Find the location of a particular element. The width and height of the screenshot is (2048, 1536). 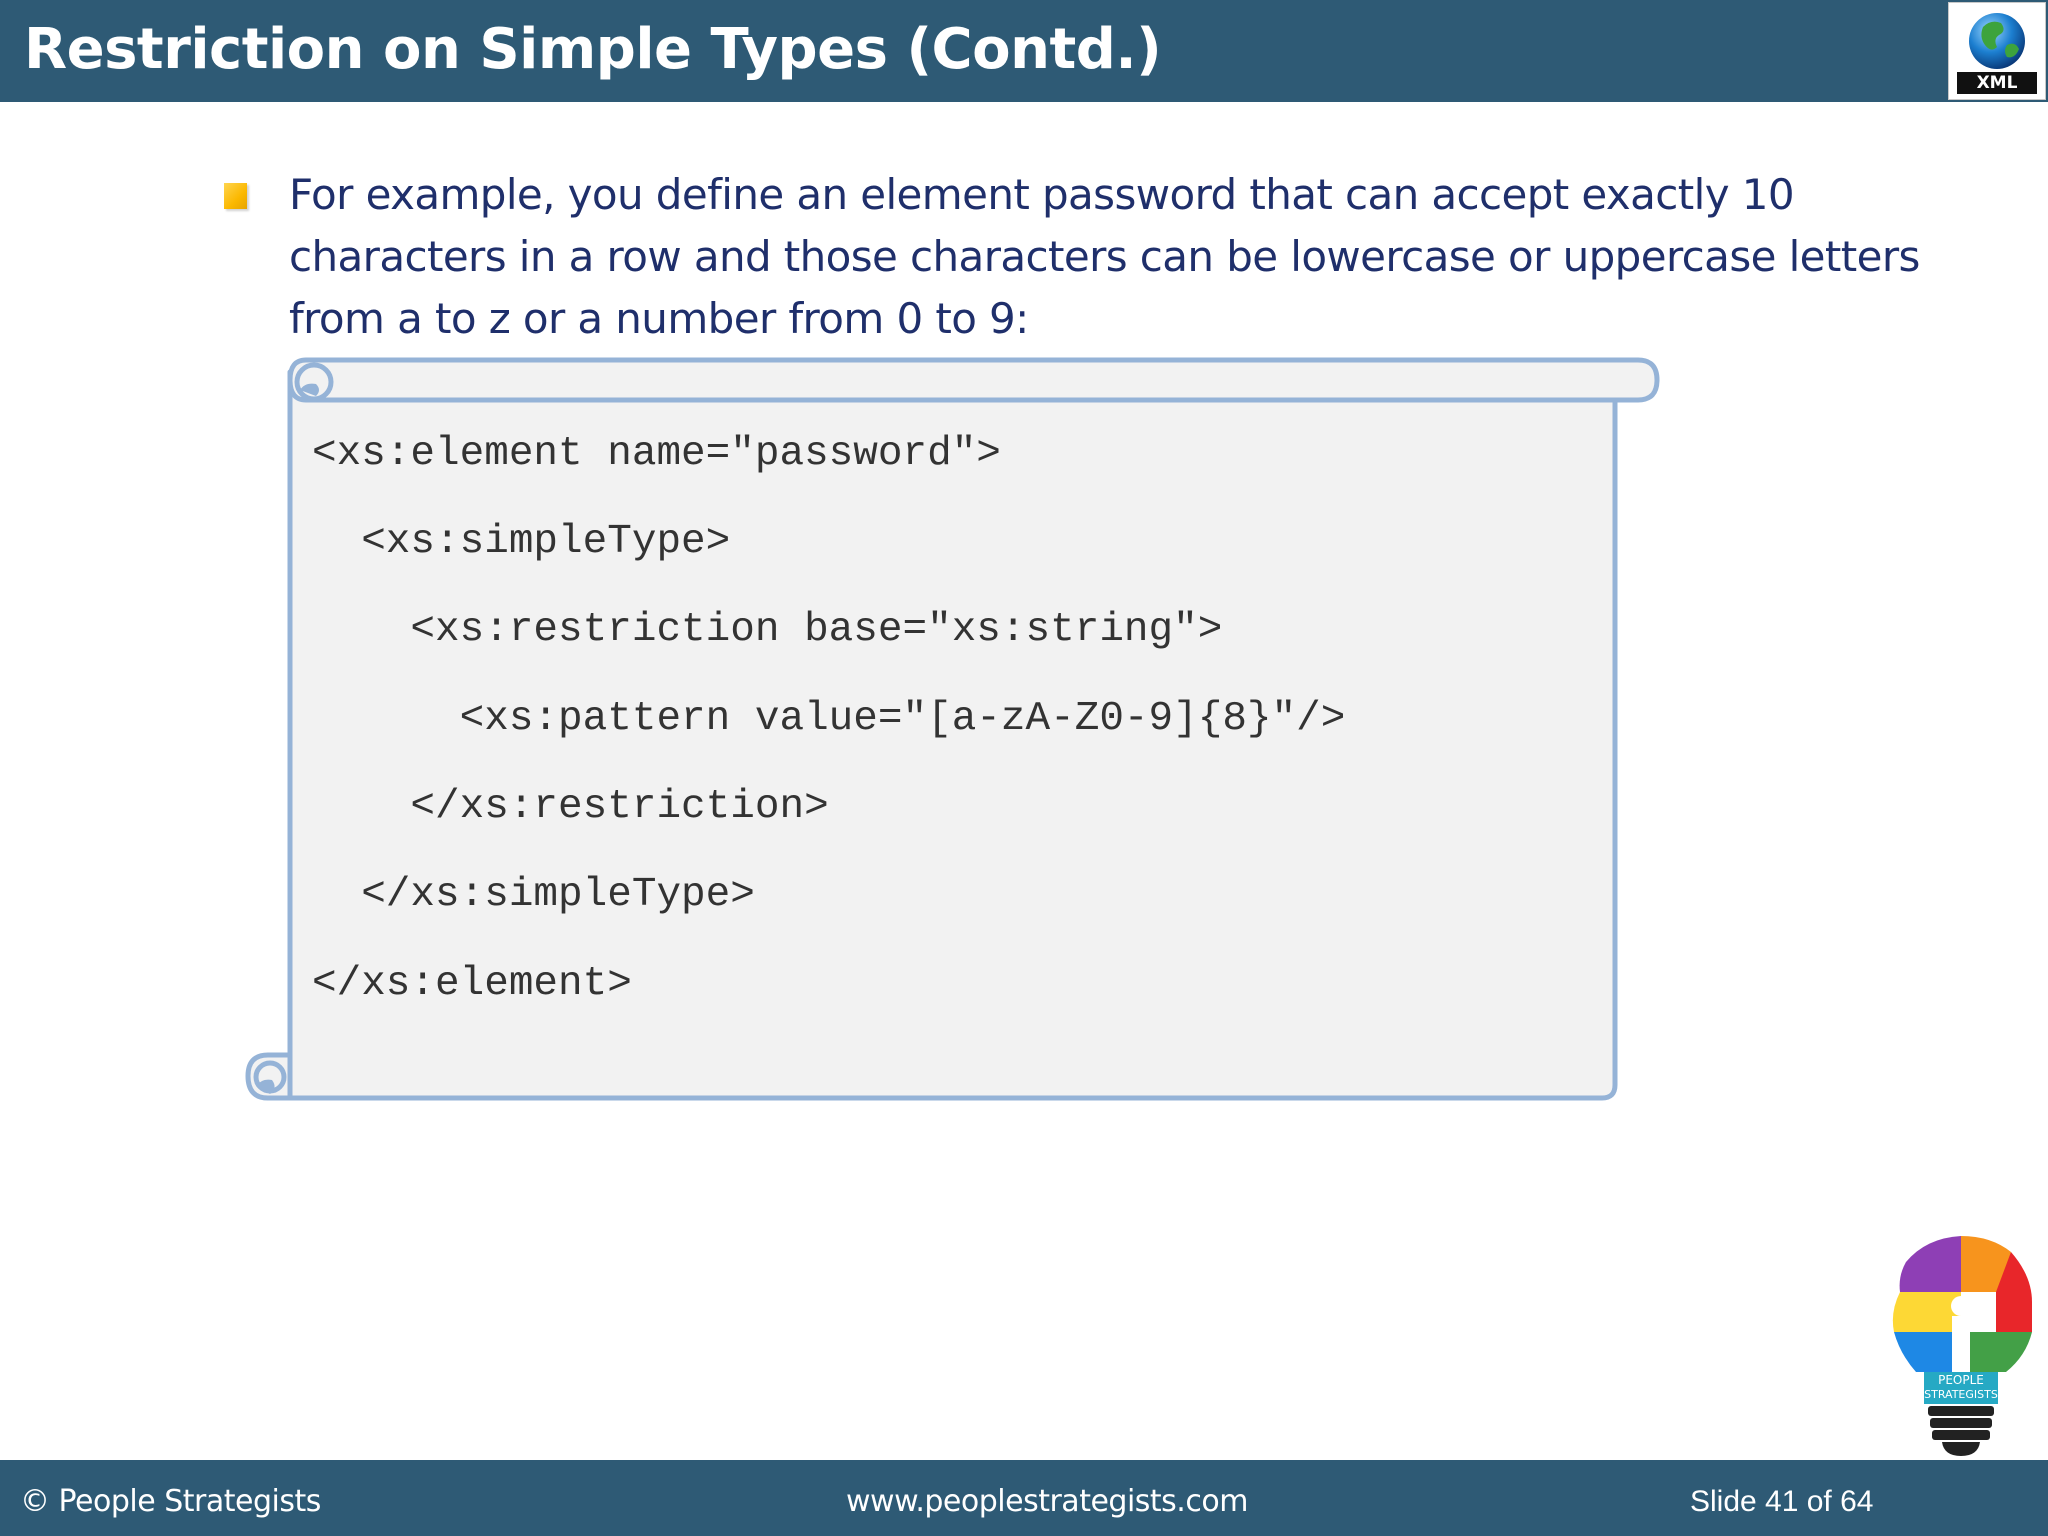

website-link: www.peoplestrategists.com is located at coordinates (1047, 1502).